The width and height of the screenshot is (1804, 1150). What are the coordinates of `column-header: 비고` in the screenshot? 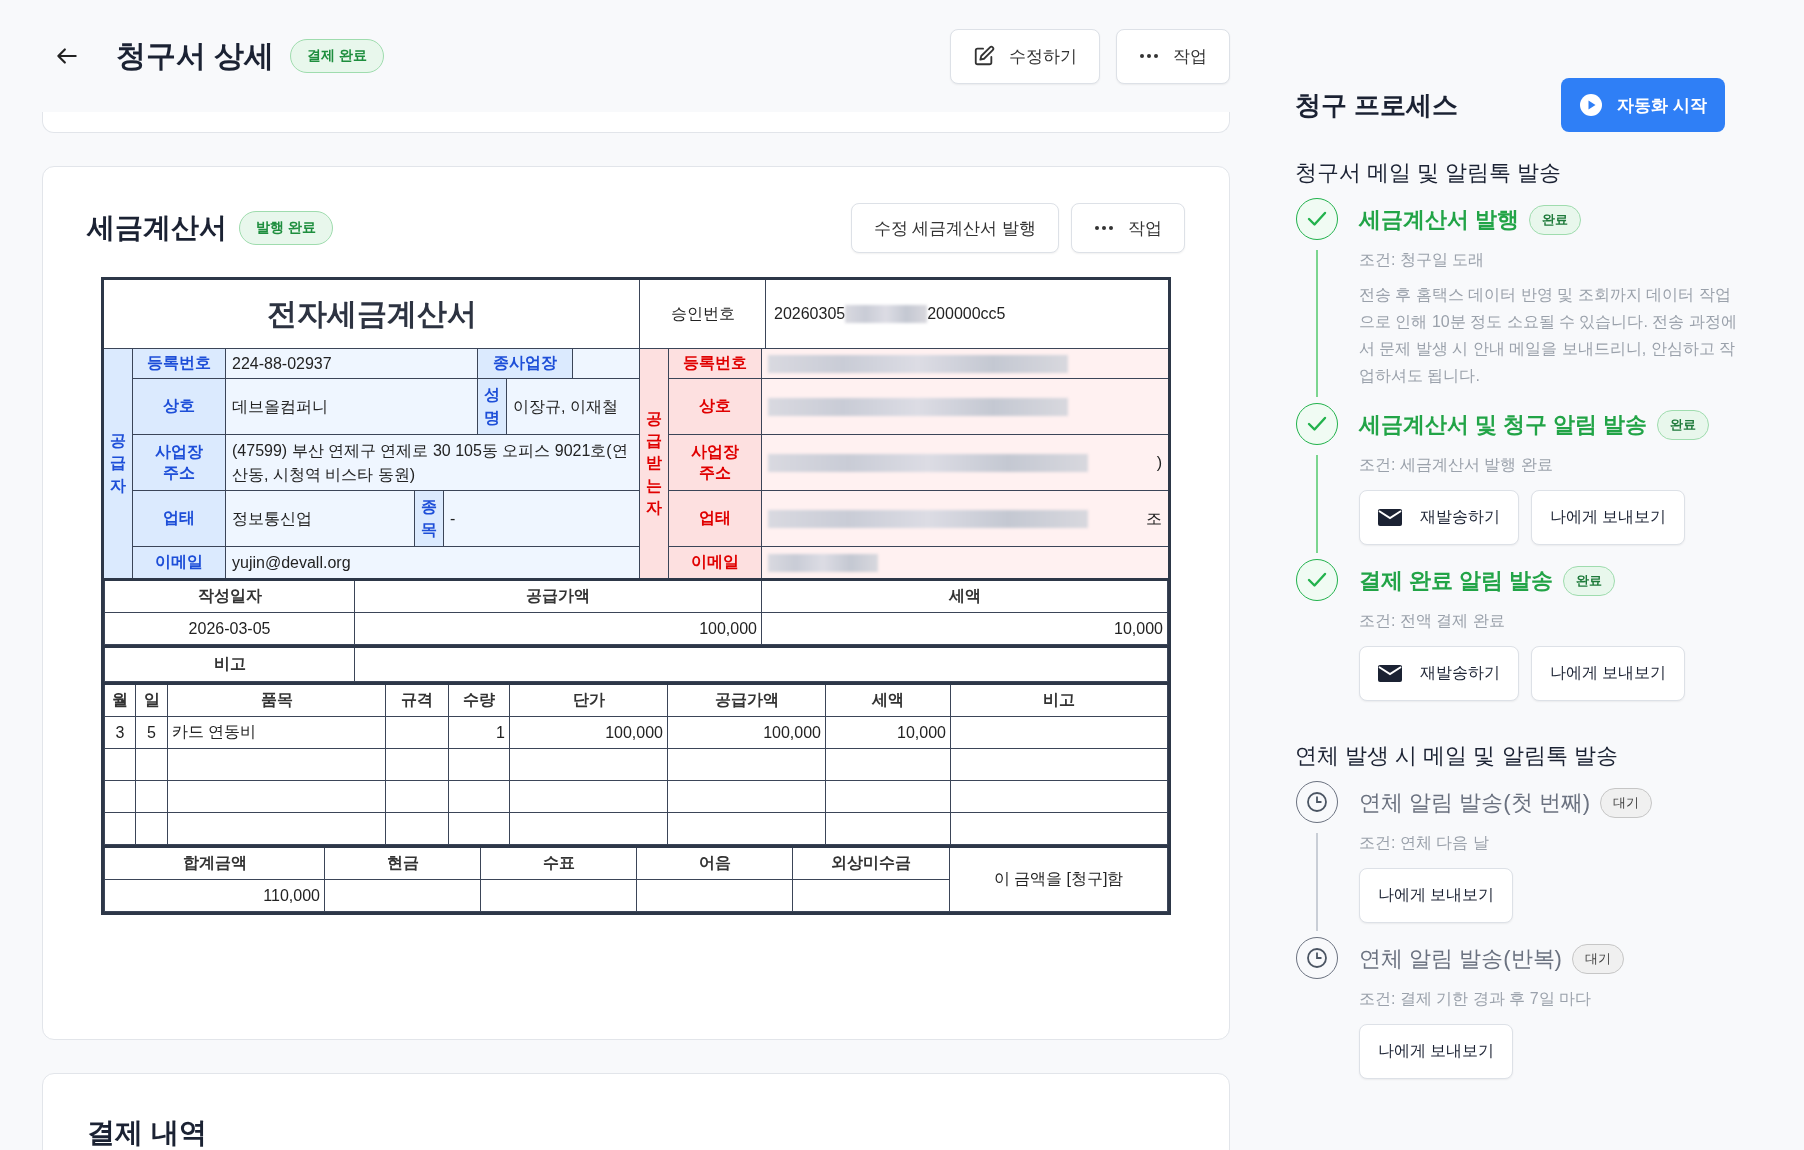 It's located at (1059, 700).